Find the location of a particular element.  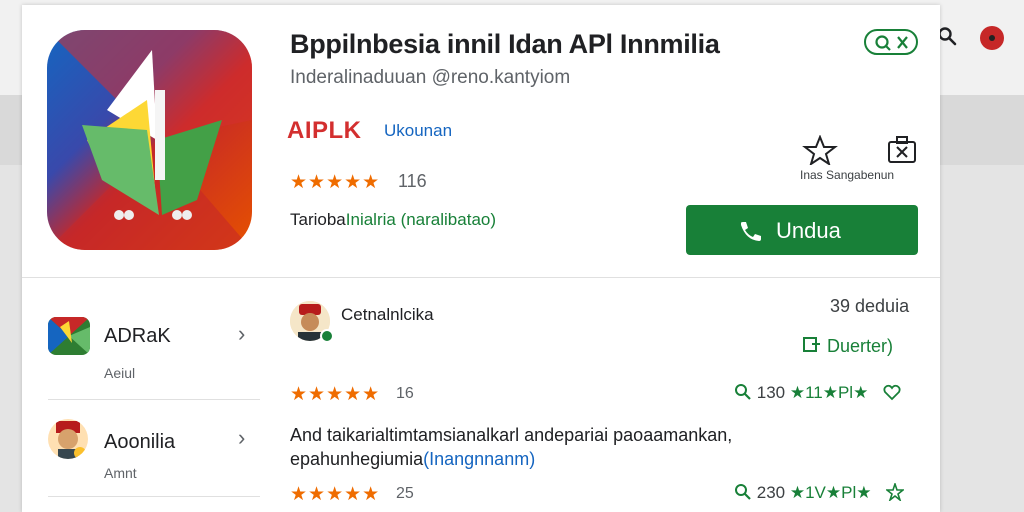

sidebar-item-name: ADRaK is located at coordinates (137, 336).